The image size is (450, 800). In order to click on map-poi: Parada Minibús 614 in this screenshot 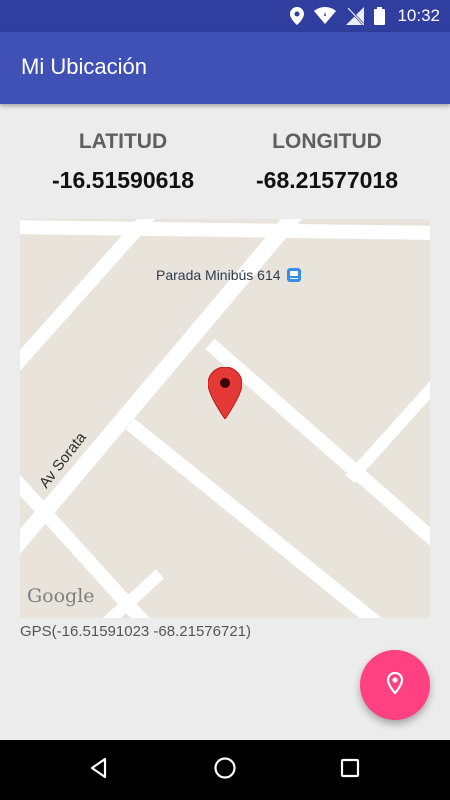, I will do `click(228, 275)`.